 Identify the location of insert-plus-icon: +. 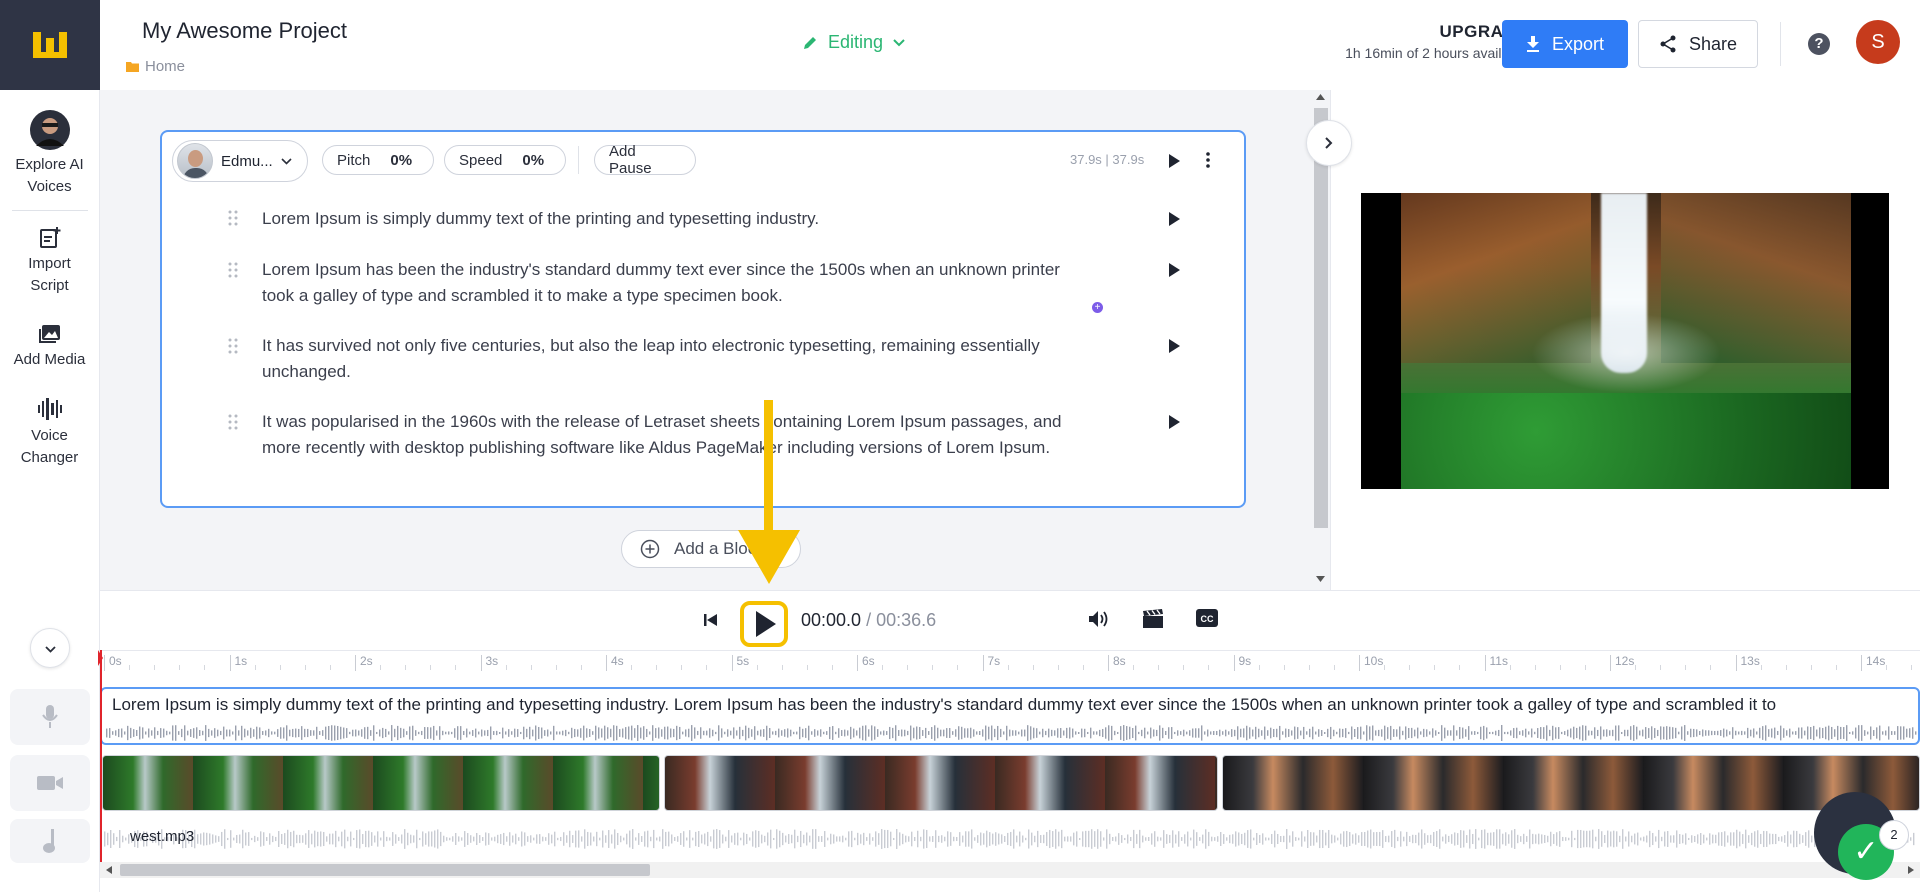
(1097, 307).